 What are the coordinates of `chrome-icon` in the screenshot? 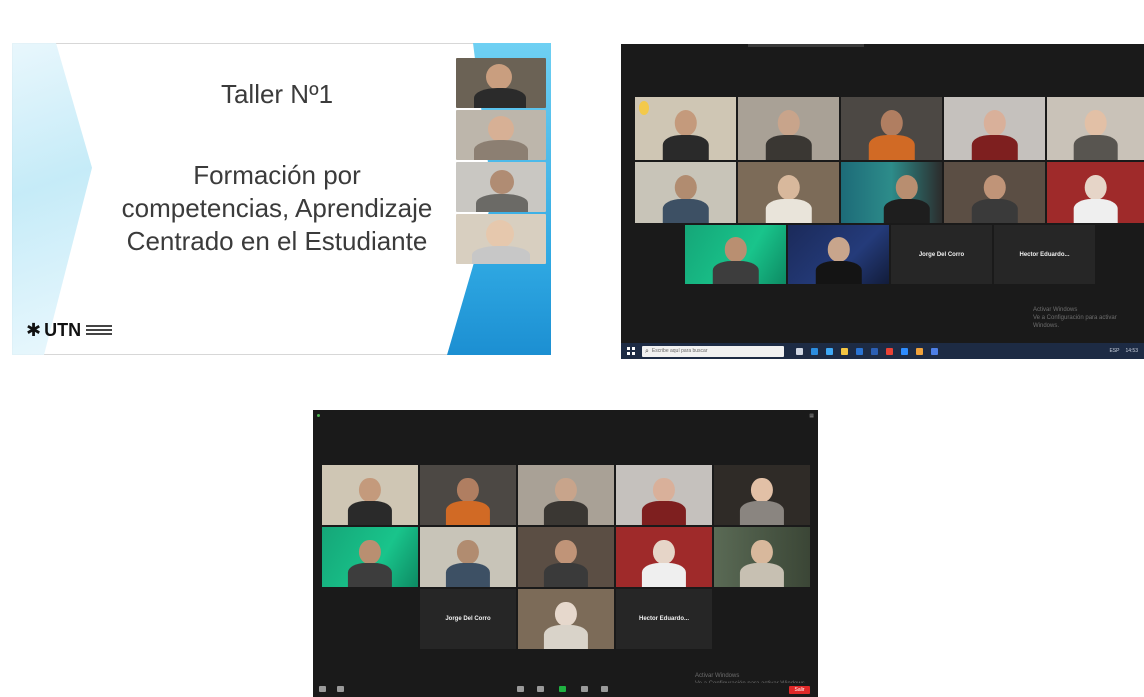 It's located at (889, 351).